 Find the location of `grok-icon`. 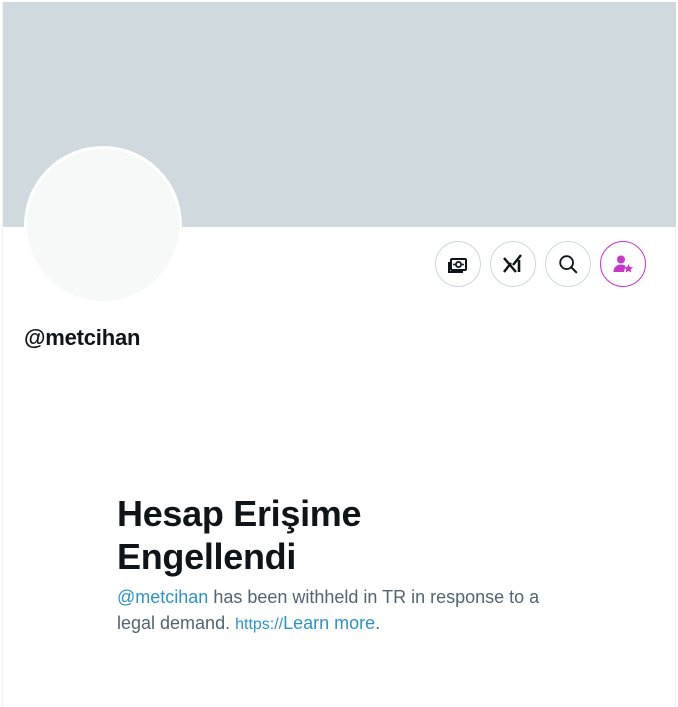

grok-icon is located at coordinates (512, 263).